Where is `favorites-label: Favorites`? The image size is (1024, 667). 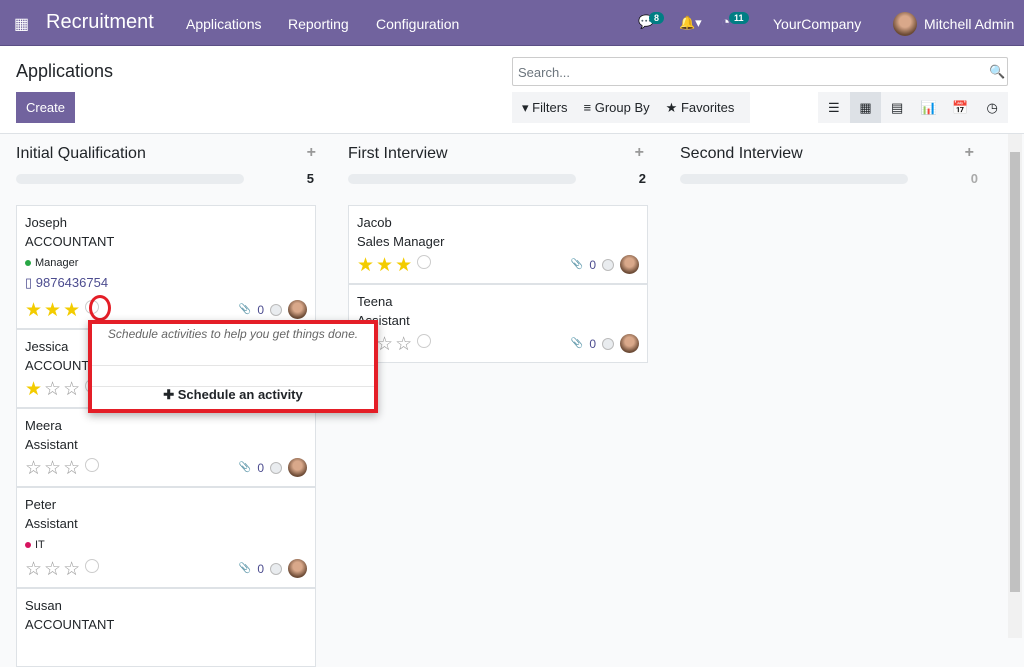
favorites-label: Favorites is located at coordinates (707, 107).